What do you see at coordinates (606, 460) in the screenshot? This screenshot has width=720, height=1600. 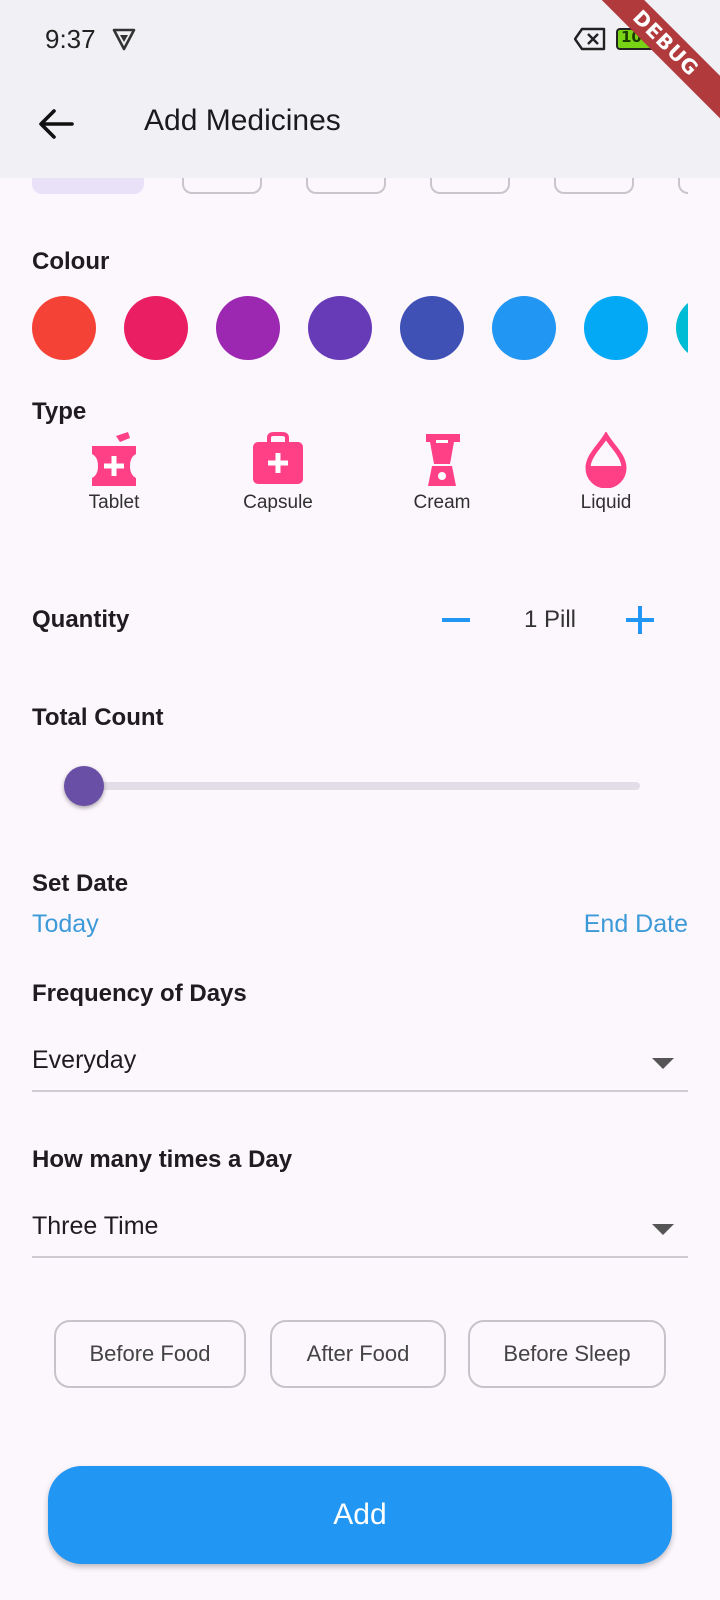 I see `drop-icon` at bounding box center [606, 460].